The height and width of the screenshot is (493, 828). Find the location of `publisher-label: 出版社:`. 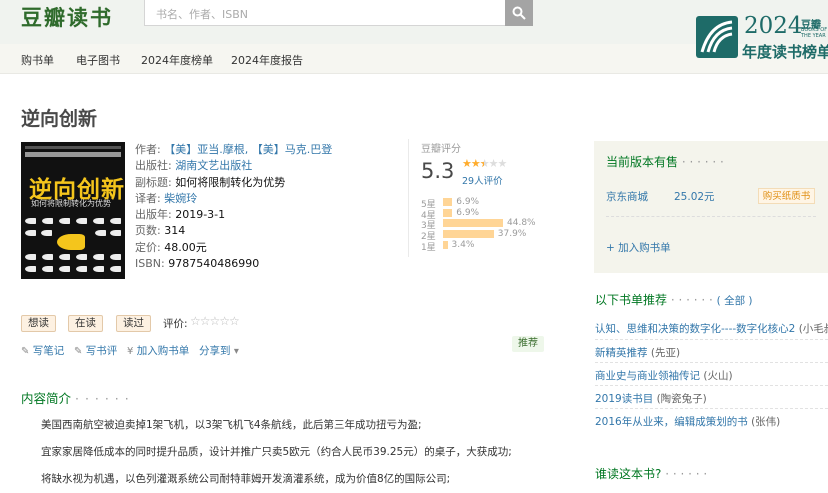

publisher-label: 出版社: is located at coordinates (153, 166).